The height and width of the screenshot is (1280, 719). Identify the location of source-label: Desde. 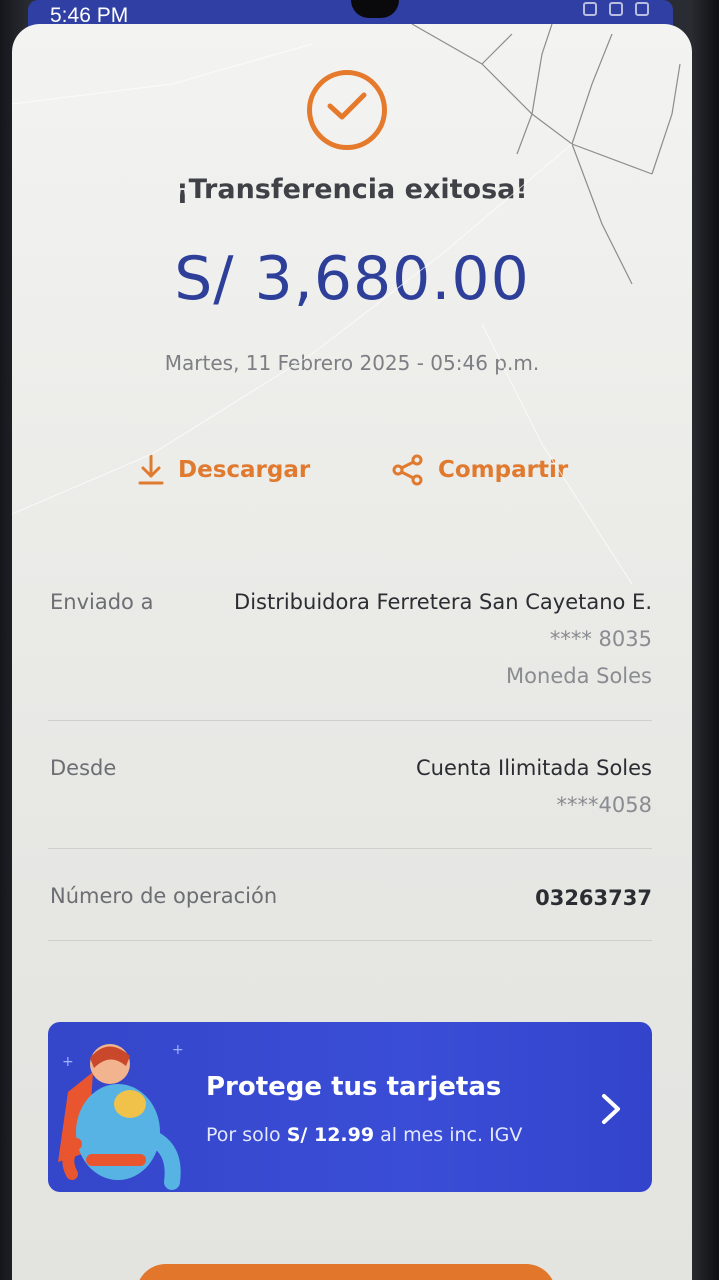
(83, 768).